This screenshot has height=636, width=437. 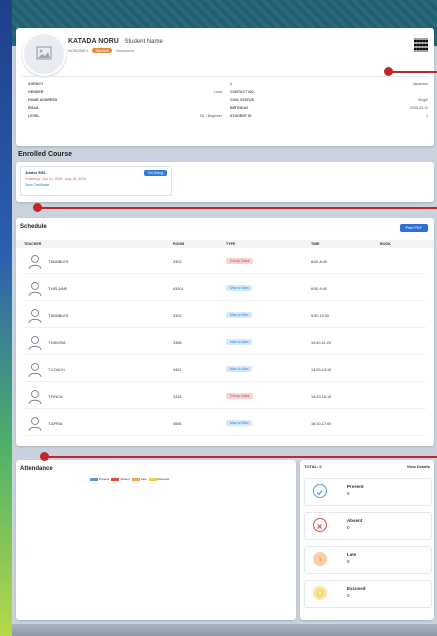 I want to click on info-label: CONTACT NO., so click(x=242, y=92).